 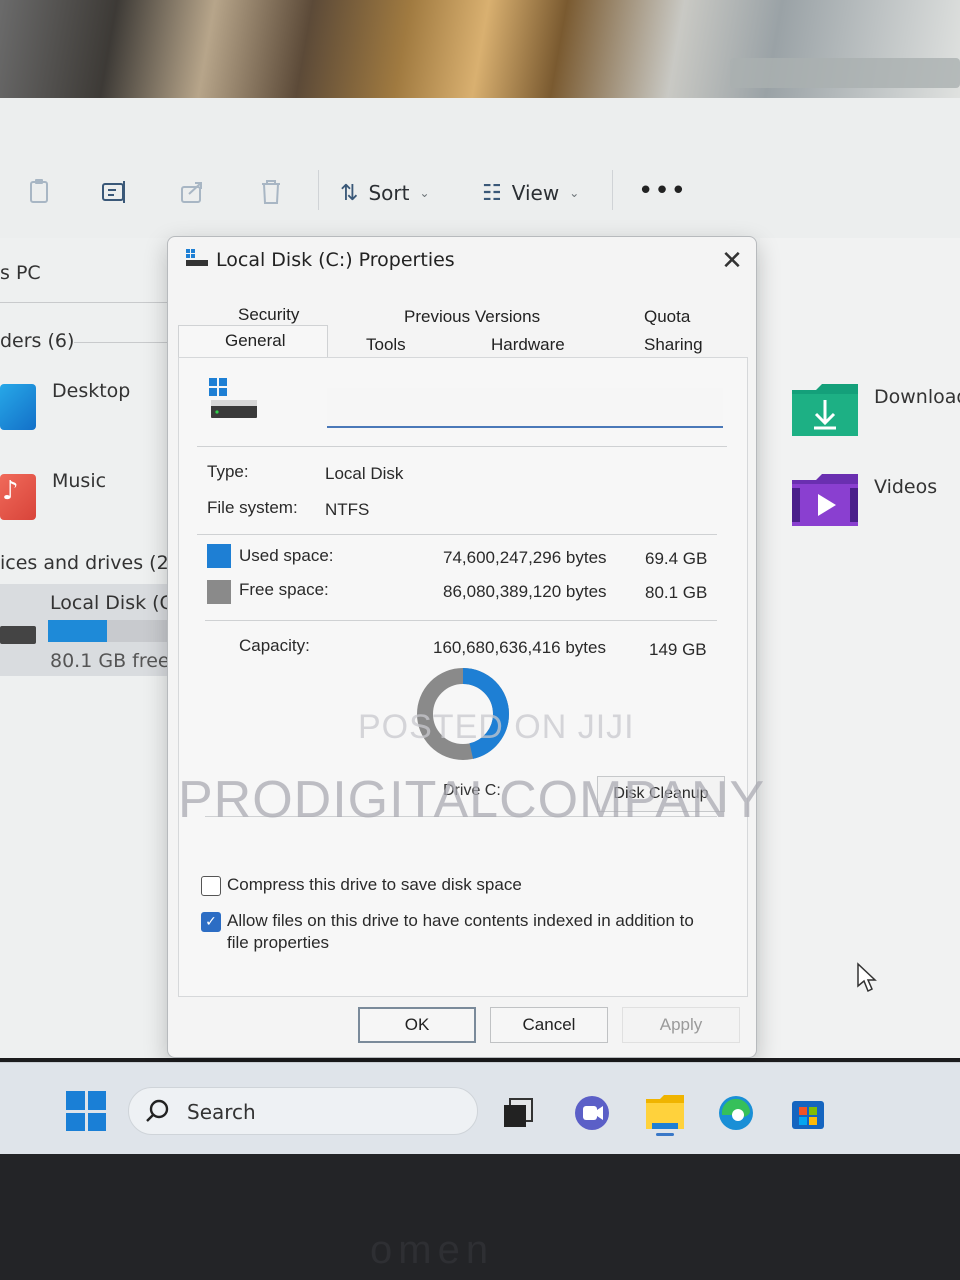 What do you see at coordinates (157, 1110) in the screenshot?
I see `search-icon` at bounding box center [157, 1110].